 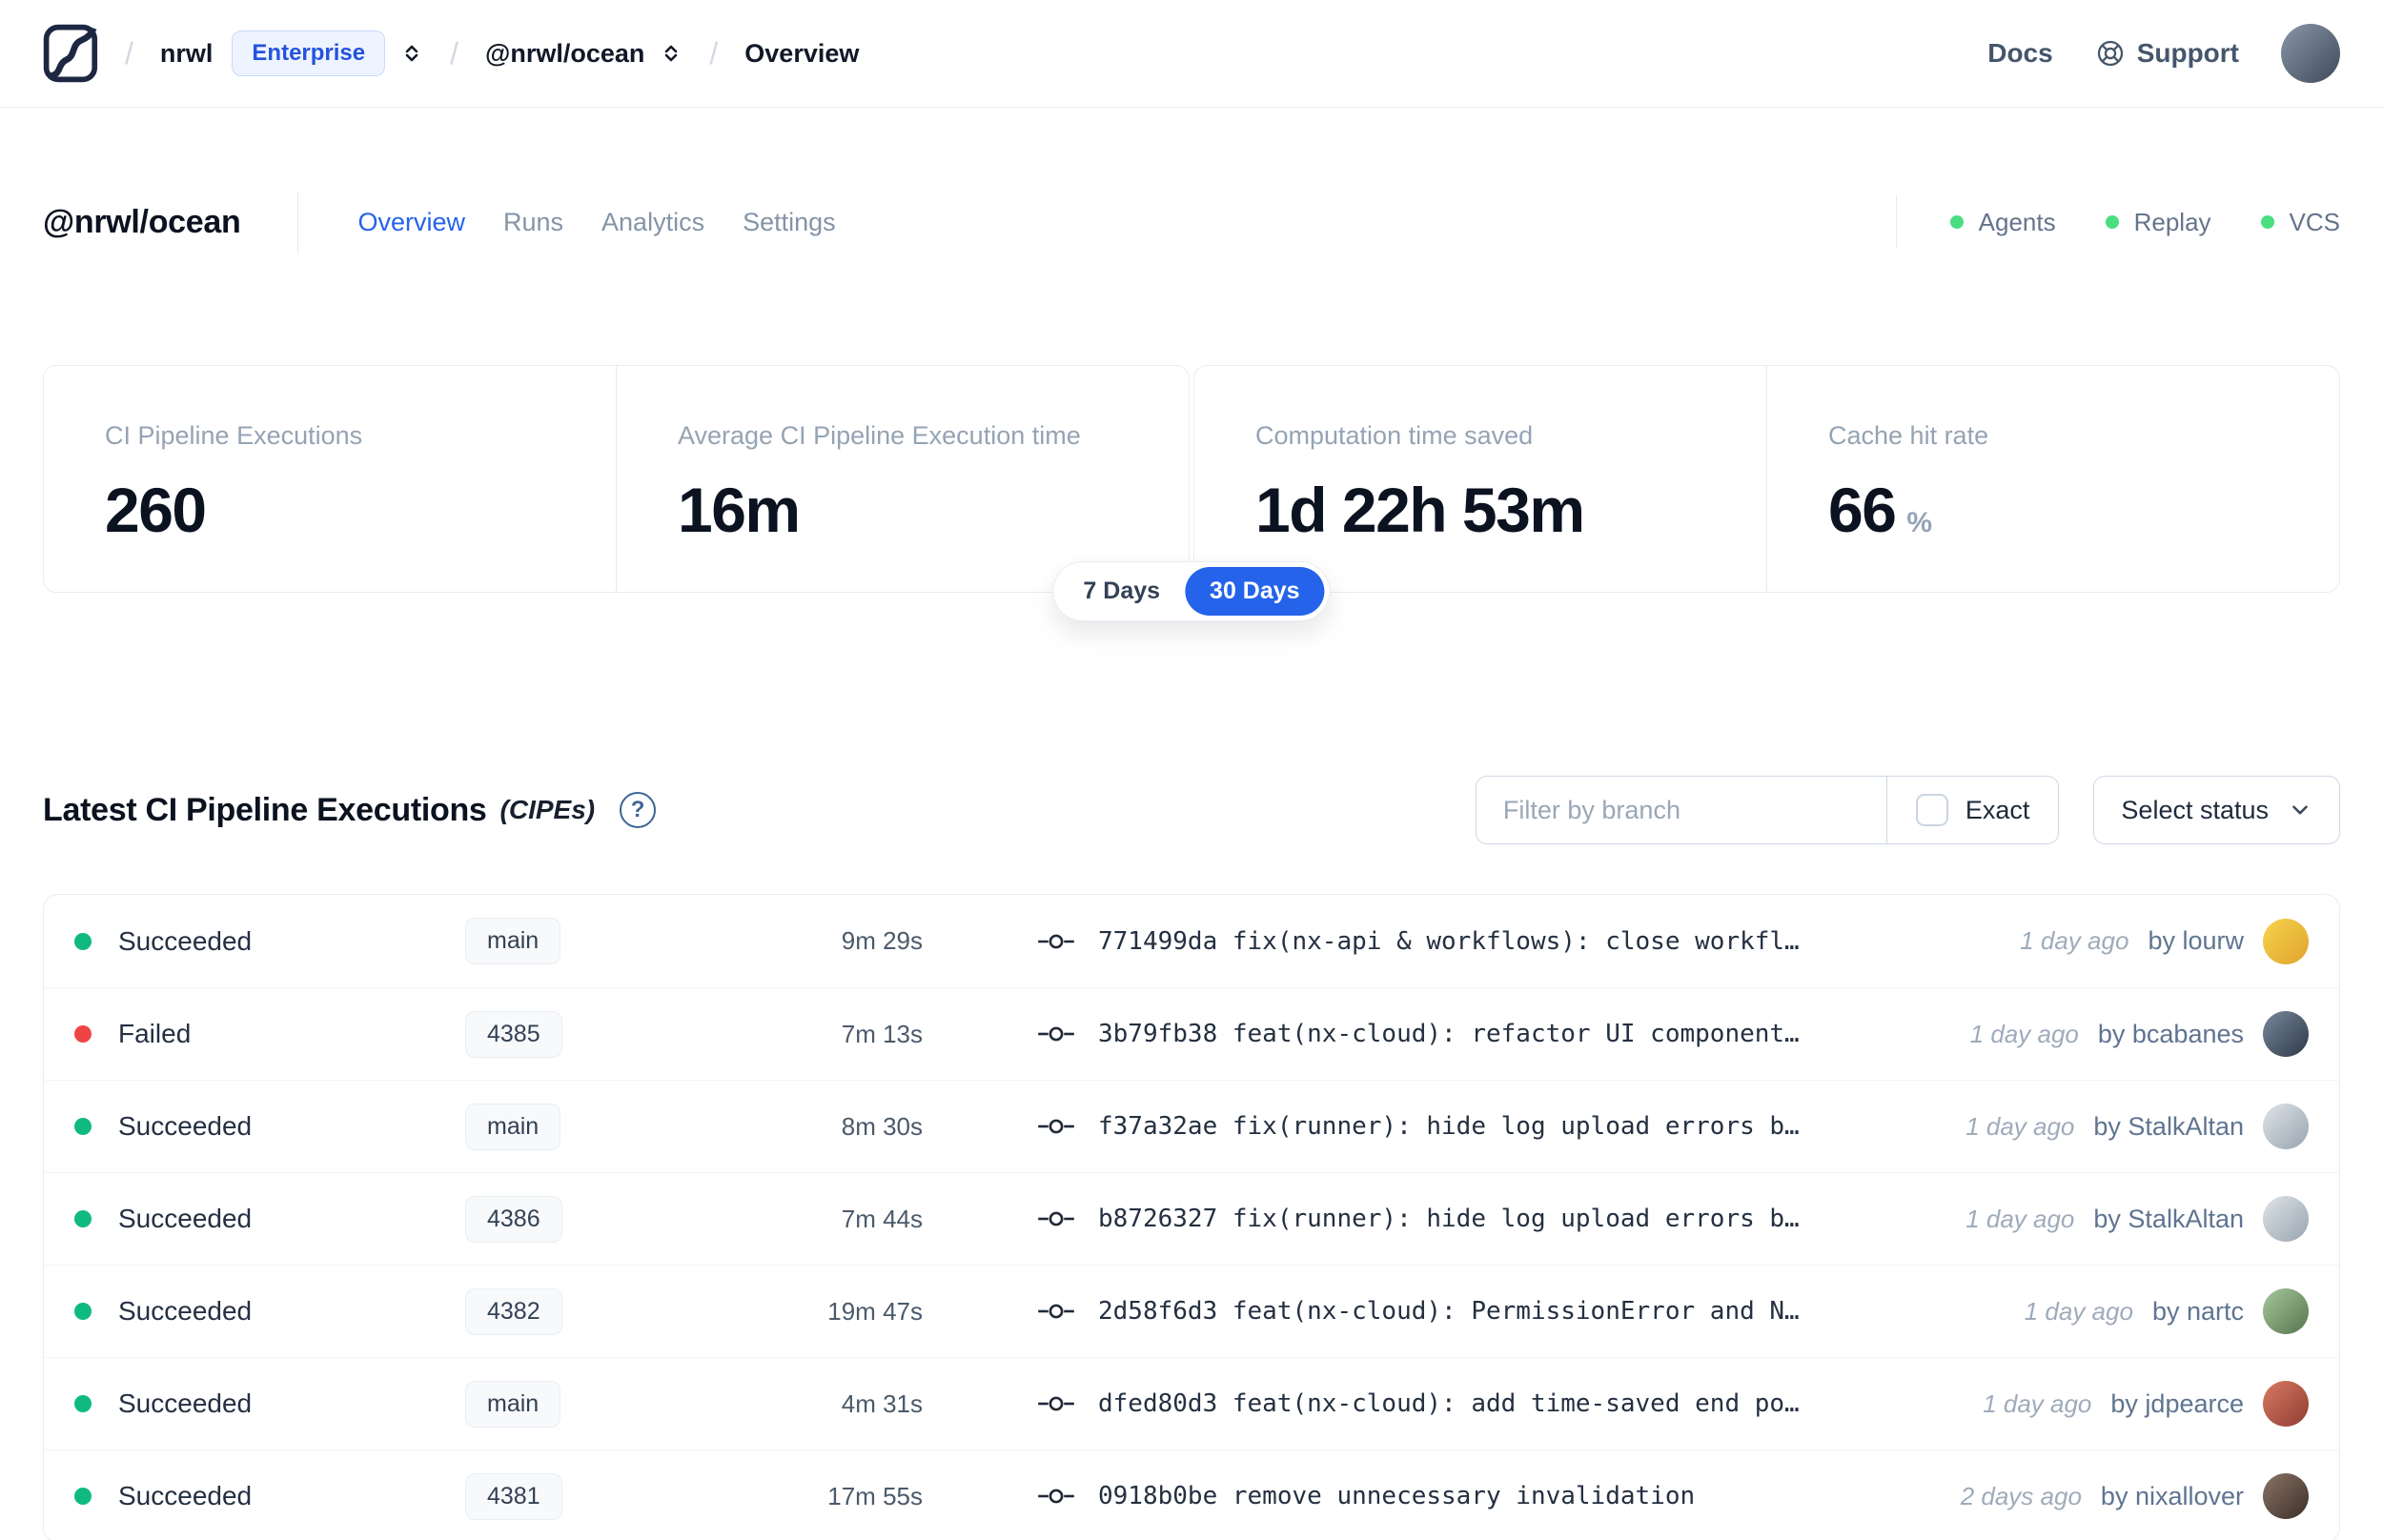 I want to click on git-commit-icon, so click(x=1056, y=1218).